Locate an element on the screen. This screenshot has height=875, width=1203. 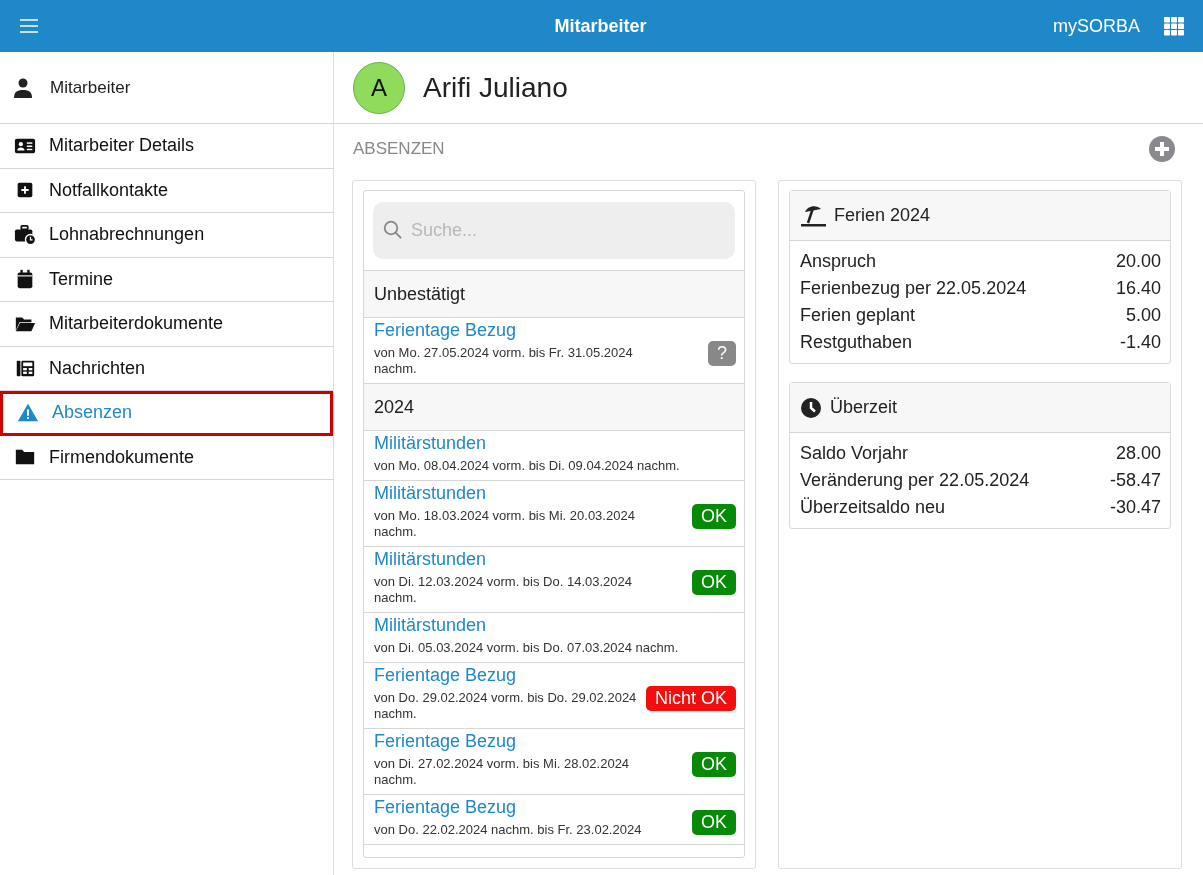
section-title: ABSENZEN is located at coordinates (399, 149).